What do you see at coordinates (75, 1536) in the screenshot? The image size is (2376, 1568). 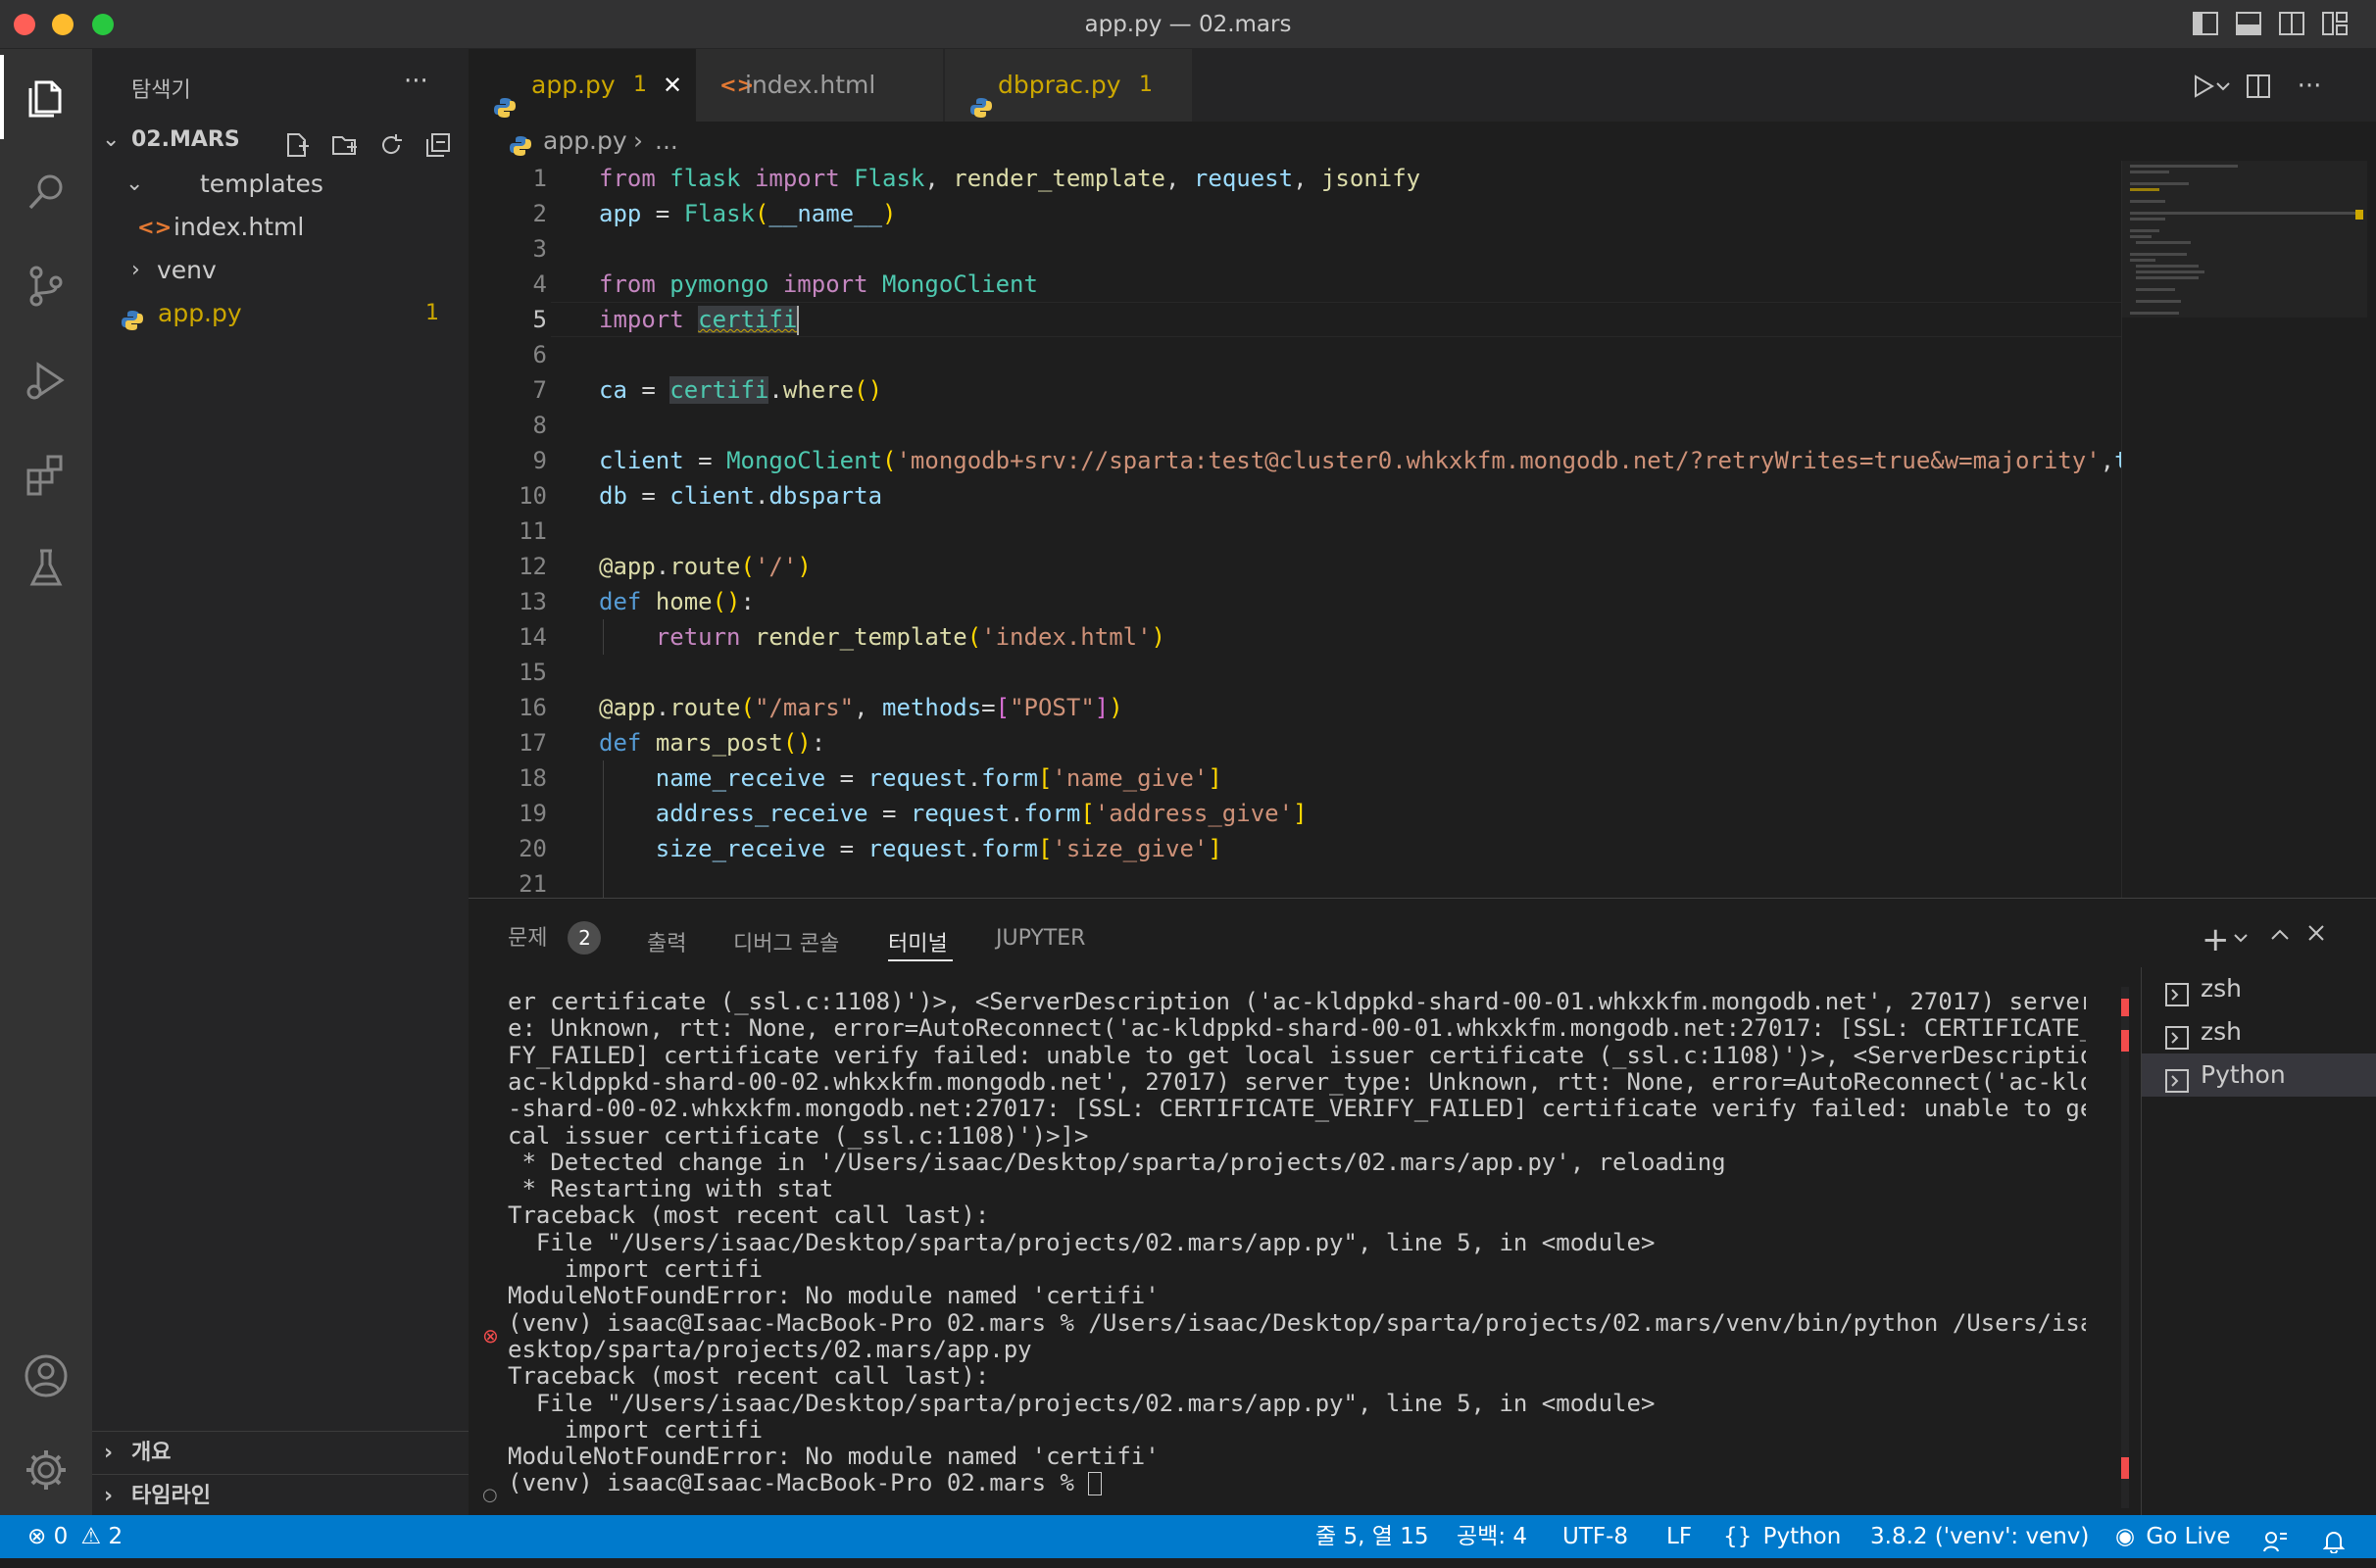 I see `problems-status: ⊗ 0 ⚠ 2` at bounding box center [75, 1536].